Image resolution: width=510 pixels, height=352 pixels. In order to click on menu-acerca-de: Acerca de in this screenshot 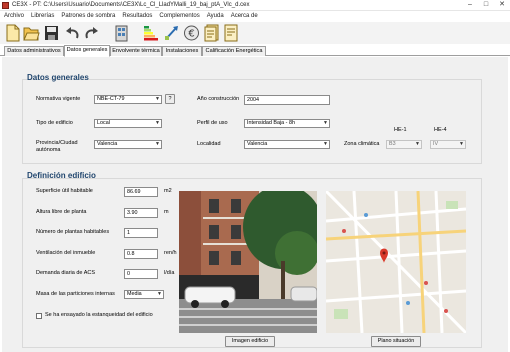, I will do `click(244, 16)`.